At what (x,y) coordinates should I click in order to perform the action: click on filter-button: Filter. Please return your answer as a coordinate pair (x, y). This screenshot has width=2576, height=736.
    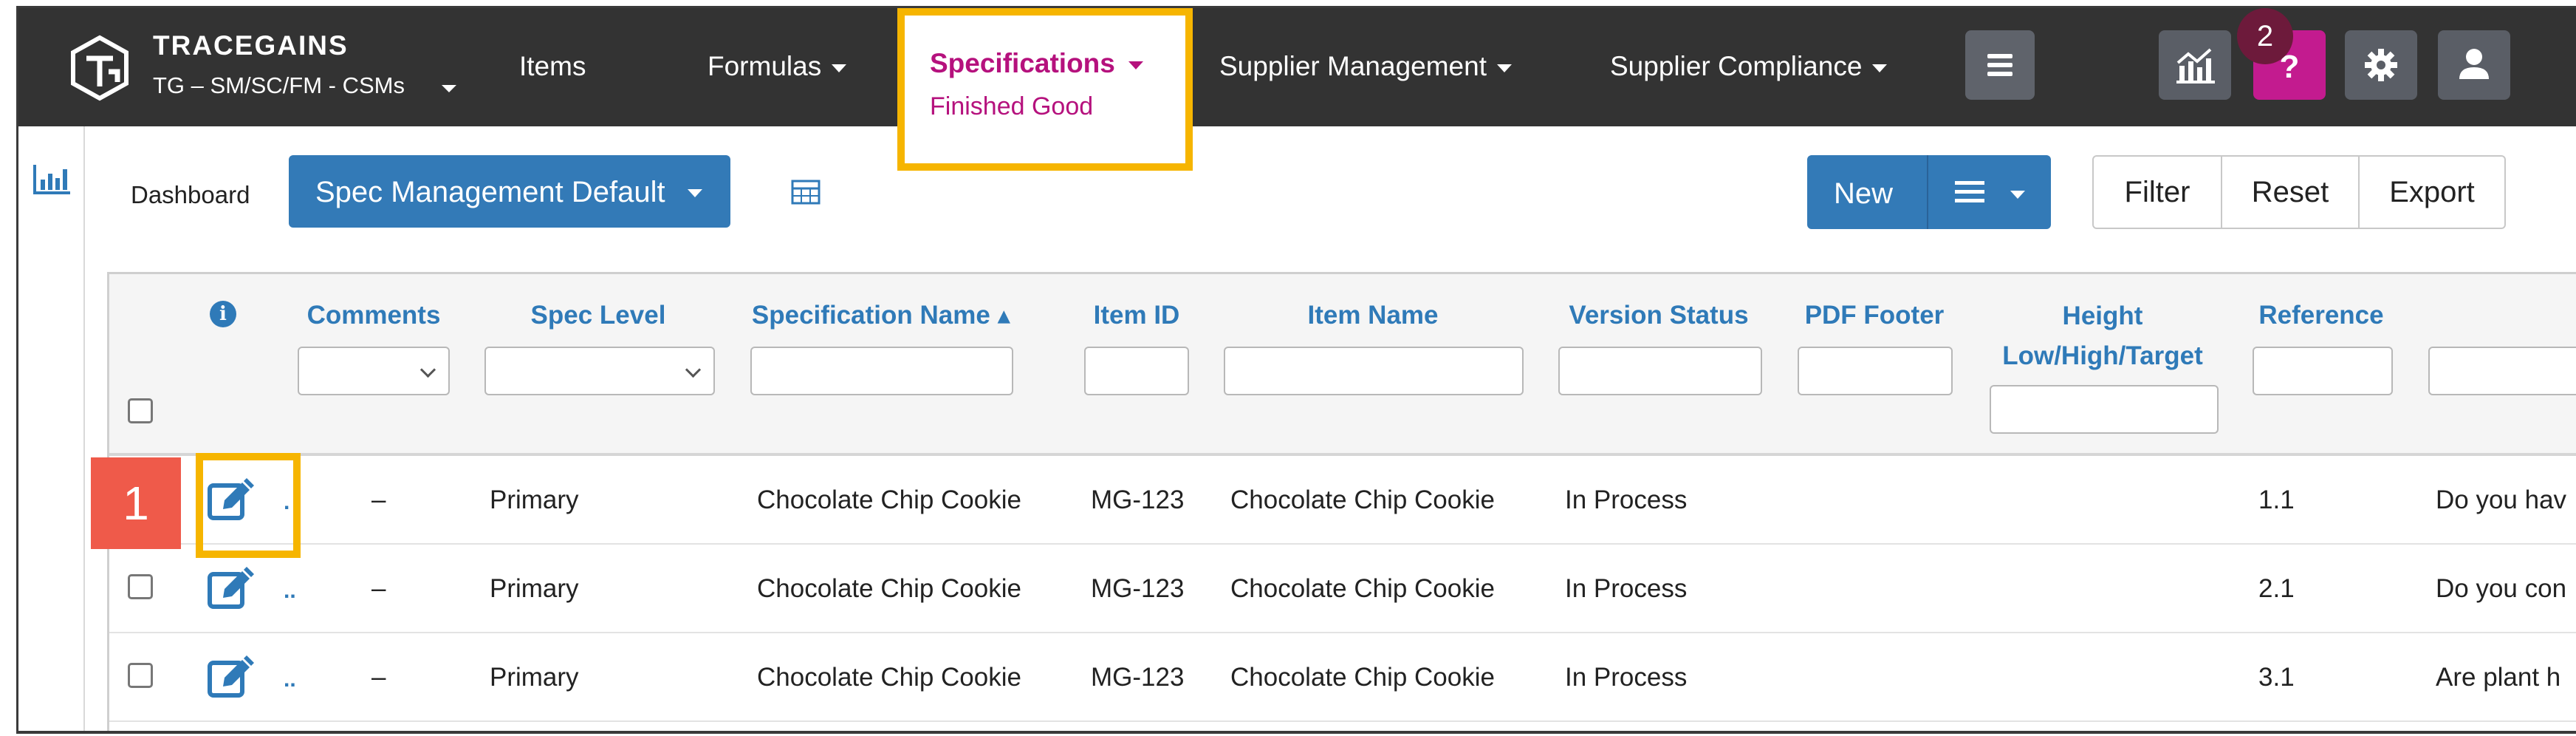
    Looking at the image, I should click on (2157, 192).